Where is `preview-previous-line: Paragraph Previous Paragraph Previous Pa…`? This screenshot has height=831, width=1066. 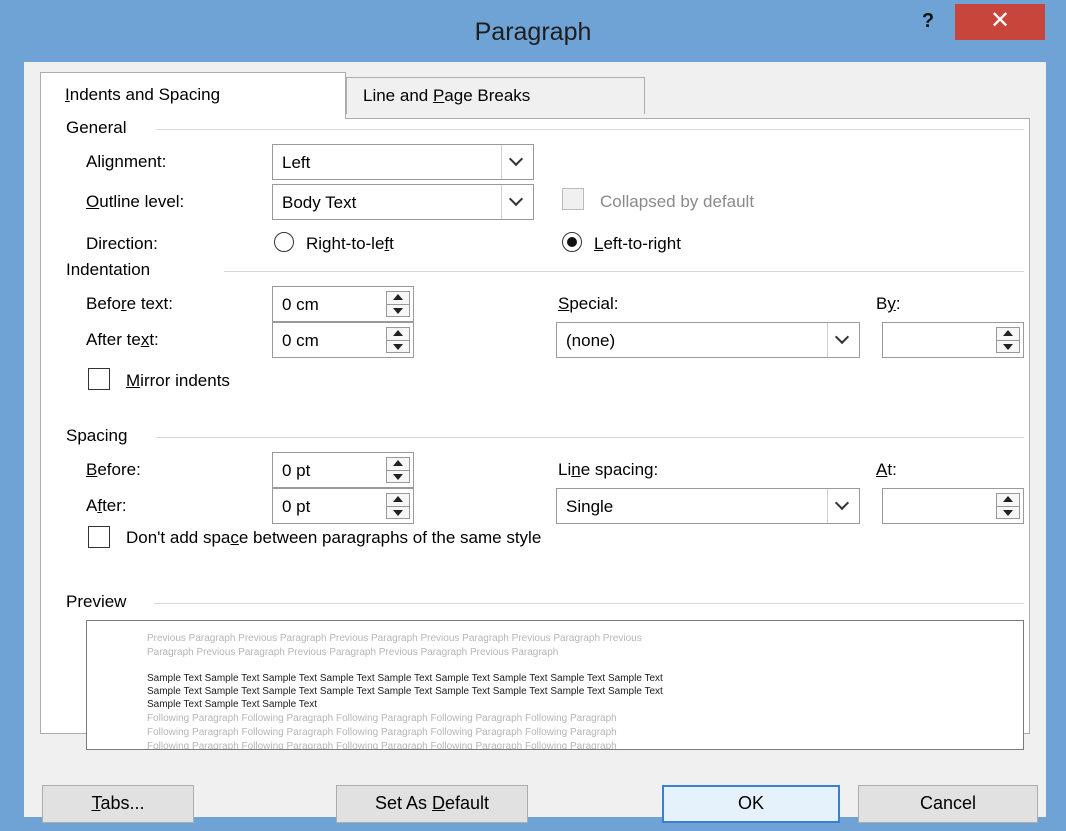 preview-previous-line: Paragraph Previous Paragraph Previous Pa… is located at coordinates (353, 652).